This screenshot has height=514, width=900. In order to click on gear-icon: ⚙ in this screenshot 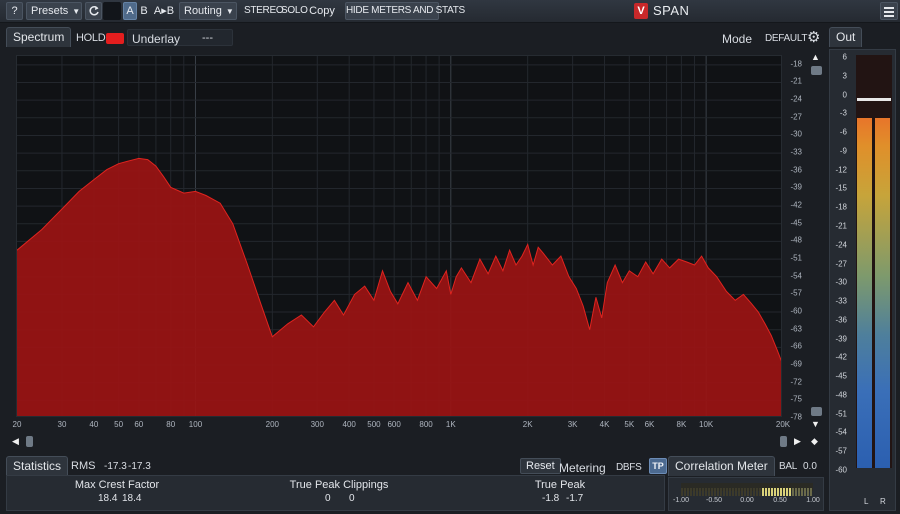, I will do `click(813, 37)`.